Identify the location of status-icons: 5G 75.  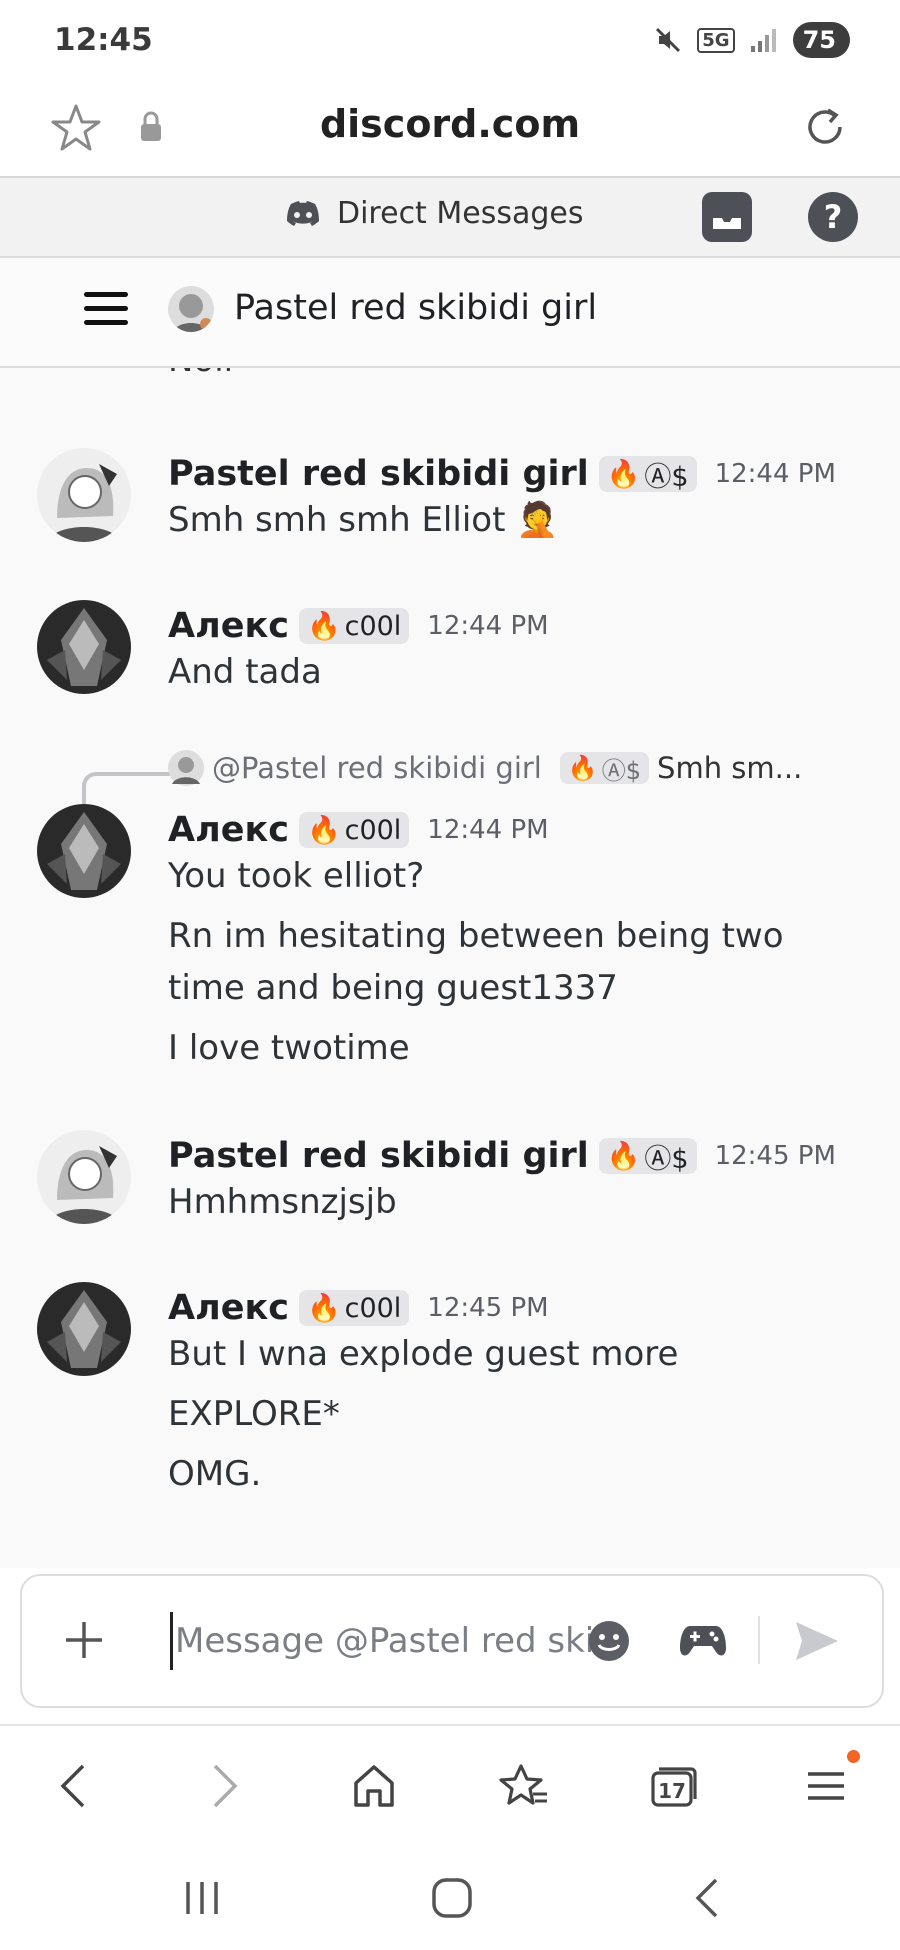
(751, 40).